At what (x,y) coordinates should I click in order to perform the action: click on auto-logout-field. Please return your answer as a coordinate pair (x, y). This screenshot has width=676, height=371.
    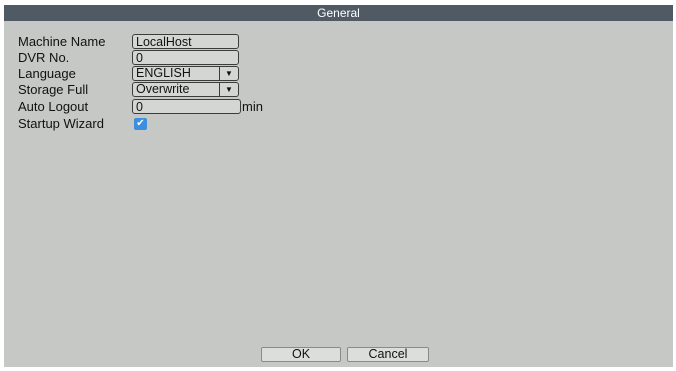
    Looking at the image, I should click on (186, 106).